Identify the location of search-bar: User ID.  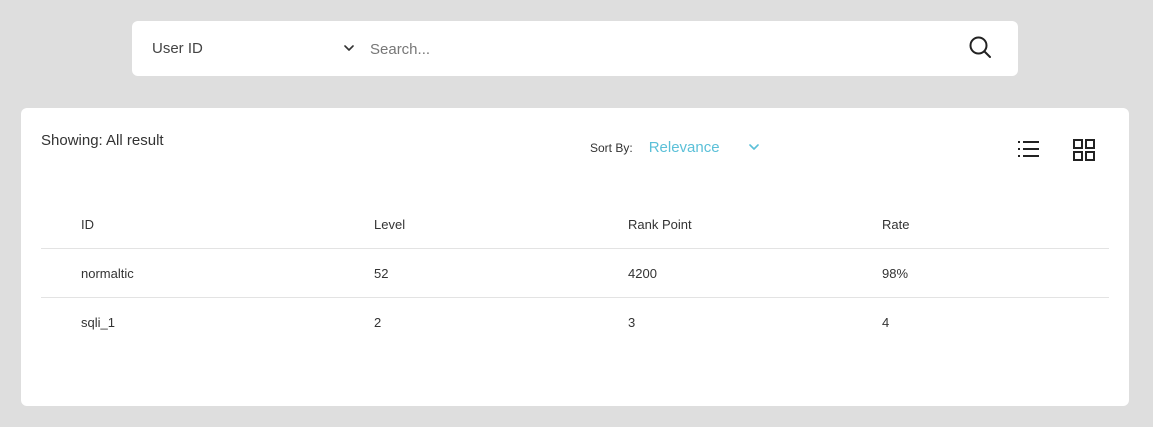
(575, 48).